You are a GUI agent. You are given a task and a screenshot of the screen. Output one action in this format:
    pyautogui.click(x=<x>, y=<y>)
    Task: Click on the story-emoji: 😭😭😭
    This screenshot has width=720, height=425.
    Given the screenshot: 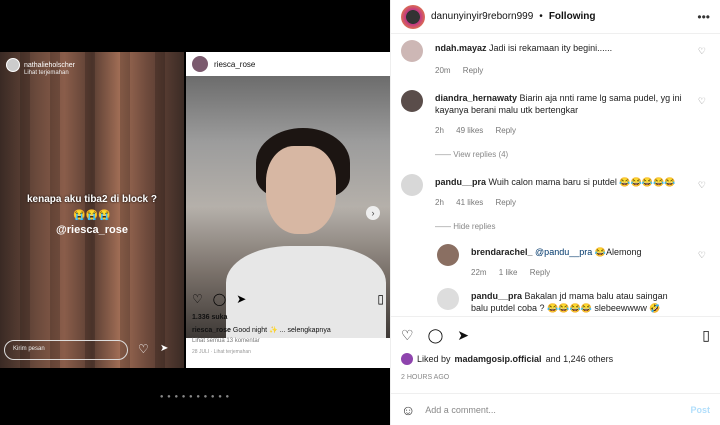 What is the action you would take?
    pyautogui.click(x=92, y=215)
    